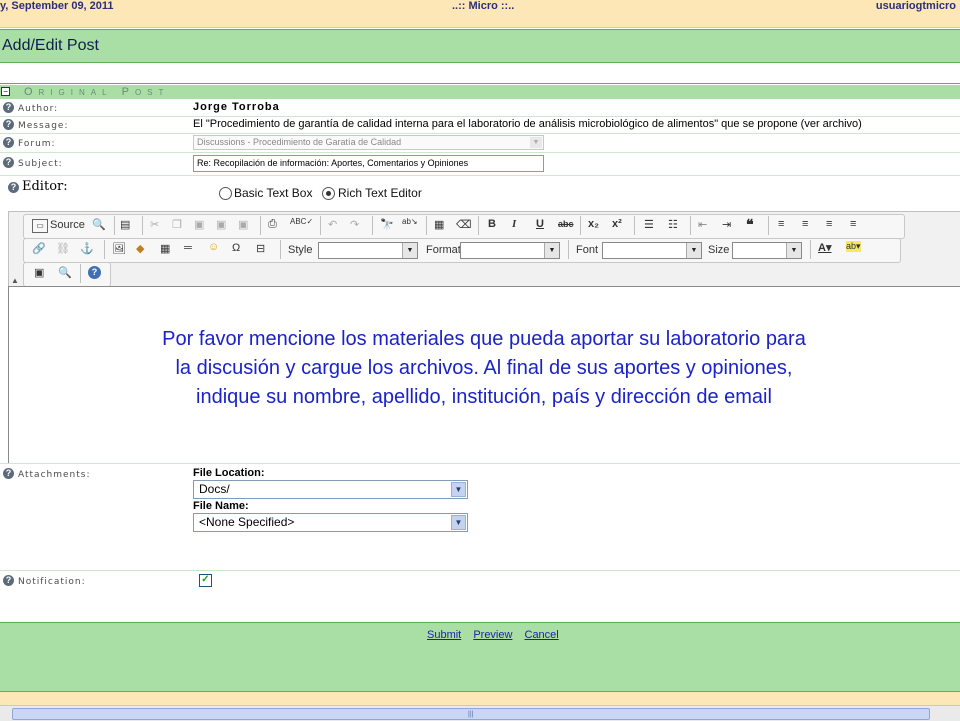  What do you see at coordinates (387, 224) in the screenshot?
I see `find-icon: 🔭` at bounding box center [387, 224].